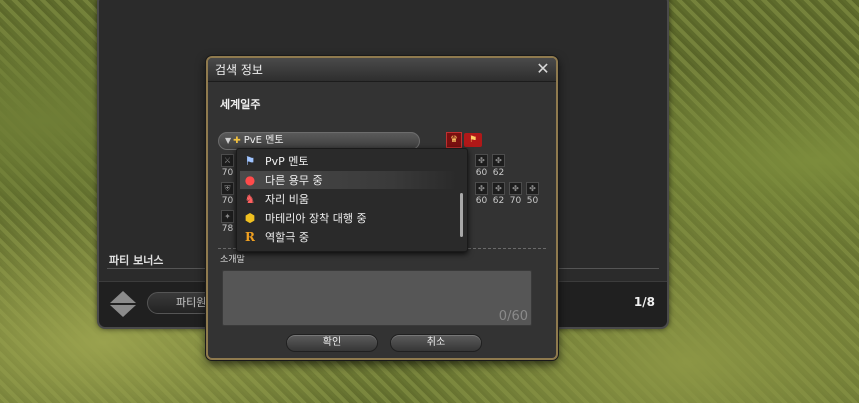  What do you see at coordinates (532, 201) in the screenshot?
I see `job-level: 50` at bounding box center [532, 201].